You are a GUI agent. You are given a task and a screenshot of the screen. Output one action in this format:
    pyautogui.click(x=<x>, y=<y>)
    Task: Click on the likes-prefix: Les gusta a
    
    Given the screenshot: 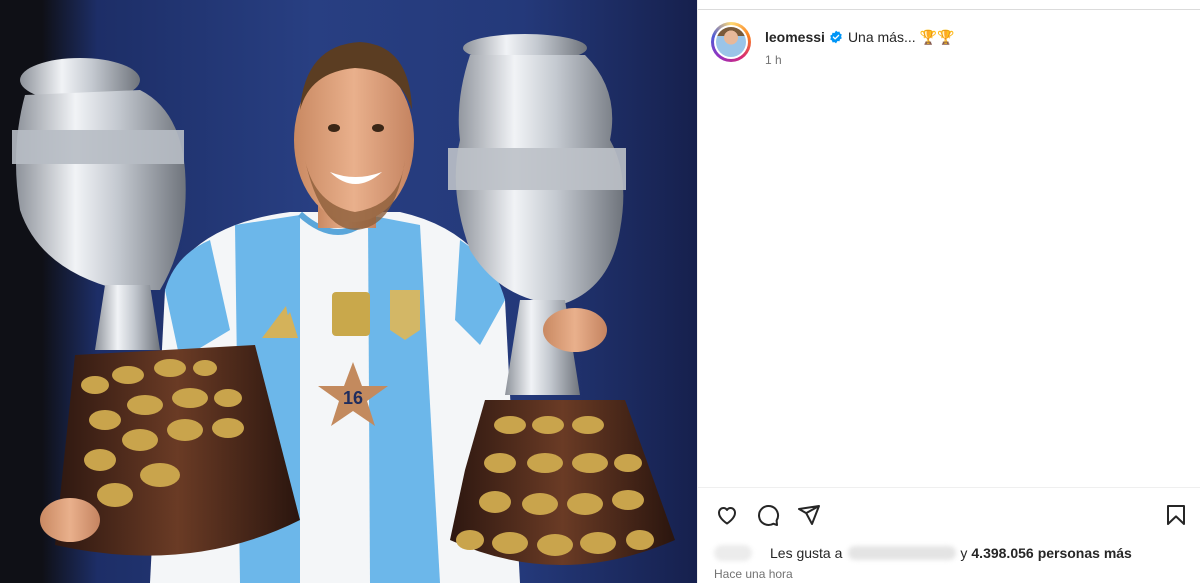 What is the action you would take?
    pyautogui.click(x=806, y=553)
    